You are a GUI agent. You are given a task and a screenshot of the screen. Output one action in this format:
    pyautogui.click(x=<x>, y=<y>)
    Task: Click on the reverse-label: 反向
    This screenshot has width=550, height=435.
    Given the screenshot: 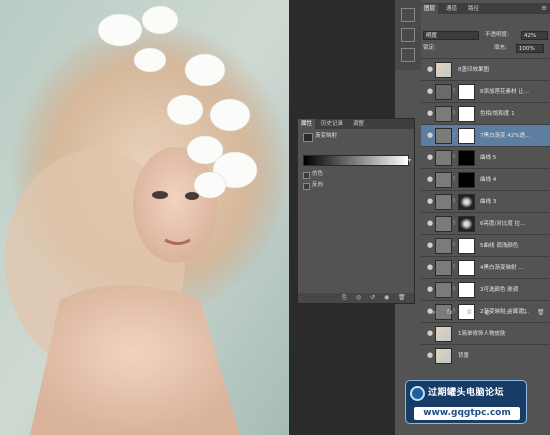 What is the action you would take?
    pyautogui.click(x=318, y=185)
    